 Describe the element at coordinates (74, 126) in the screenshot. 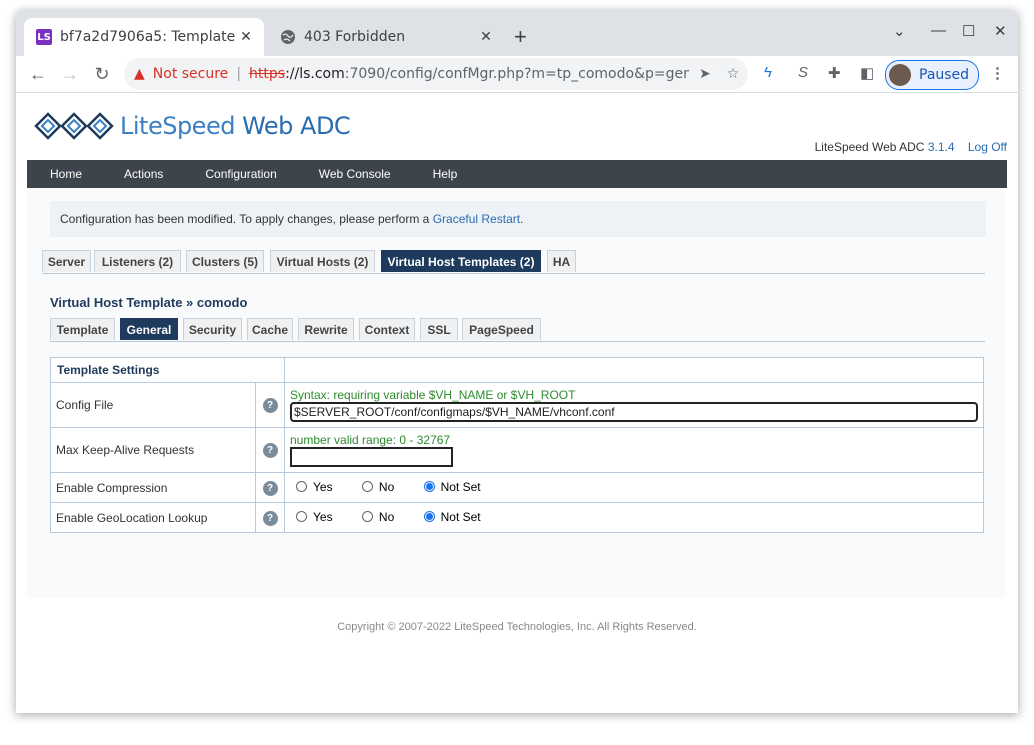

I see `litespeed-logo-icon` at that location.